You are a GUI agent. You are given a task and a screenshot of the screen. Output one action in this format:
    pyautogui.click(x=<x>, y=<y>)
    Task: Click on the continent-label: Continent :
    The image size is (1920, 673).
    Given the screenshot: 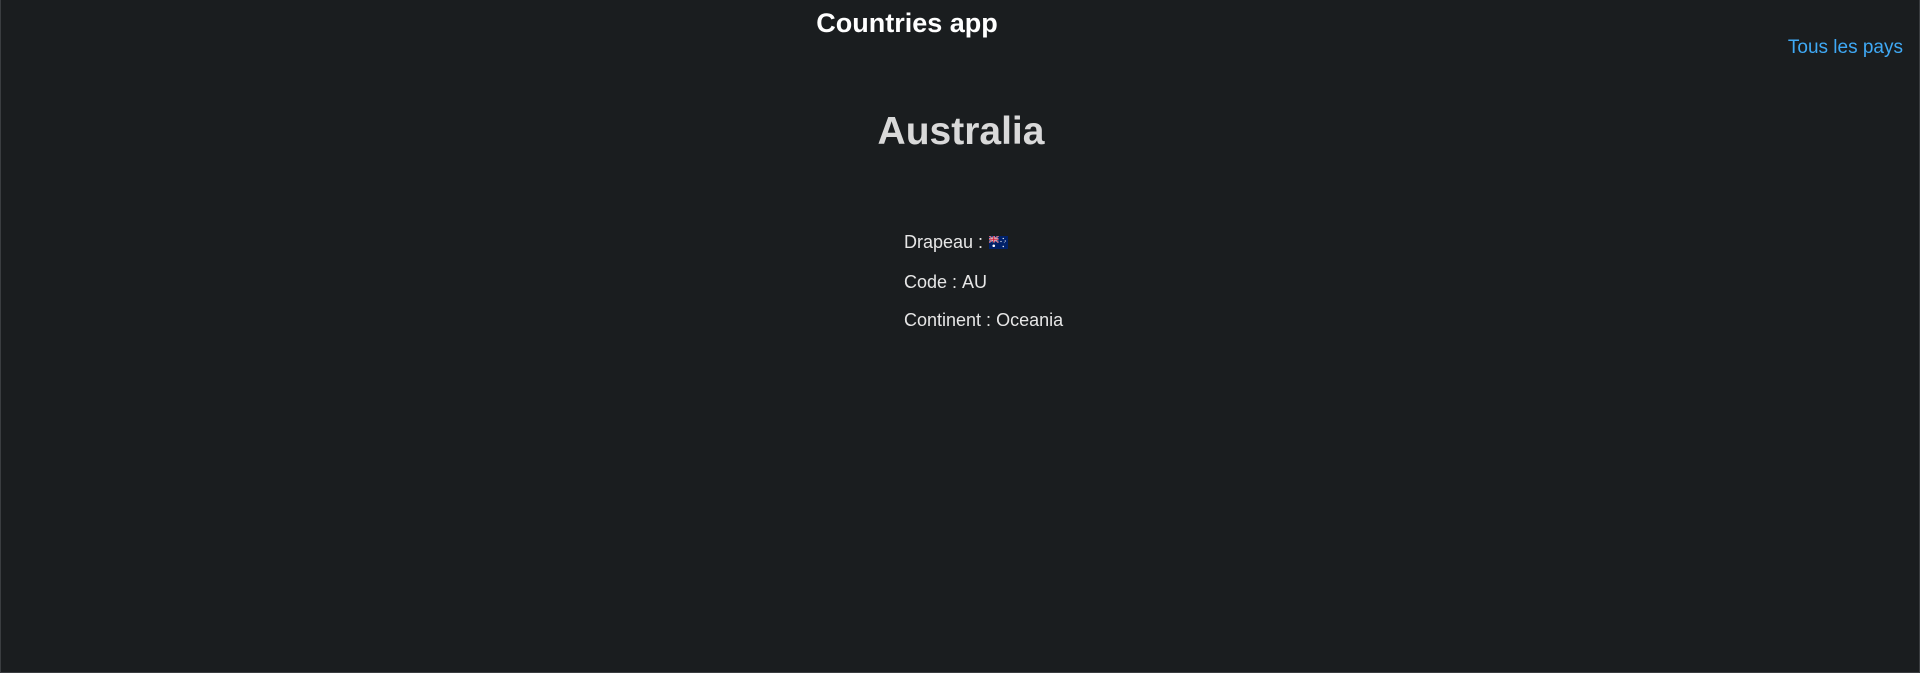 What is the action you would take?
    pyautogui.click(x=950, y=319)
    